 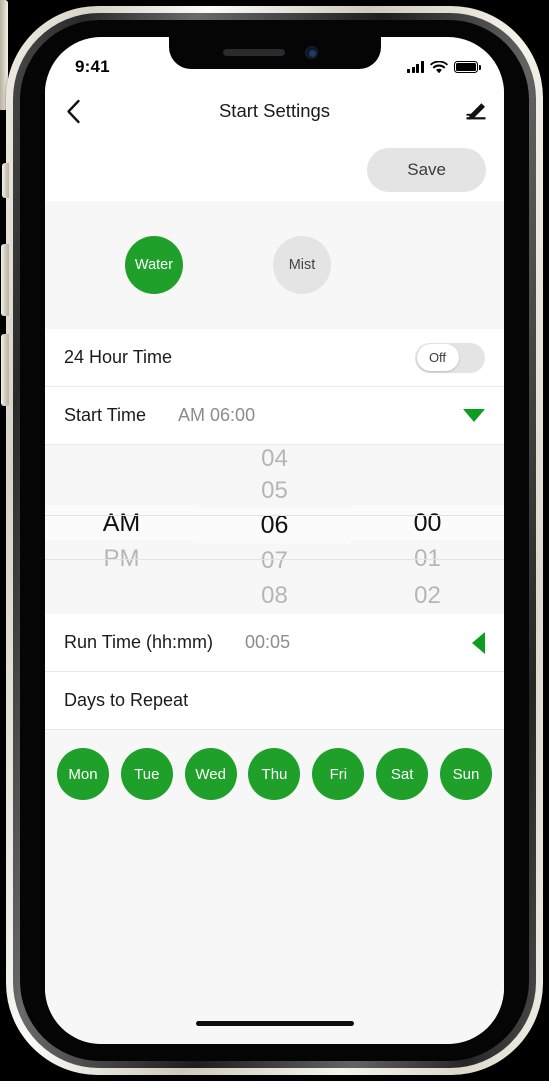 I want to click on row-run-time-label: Run Time (hh:mm), so click(x=139, y=642).